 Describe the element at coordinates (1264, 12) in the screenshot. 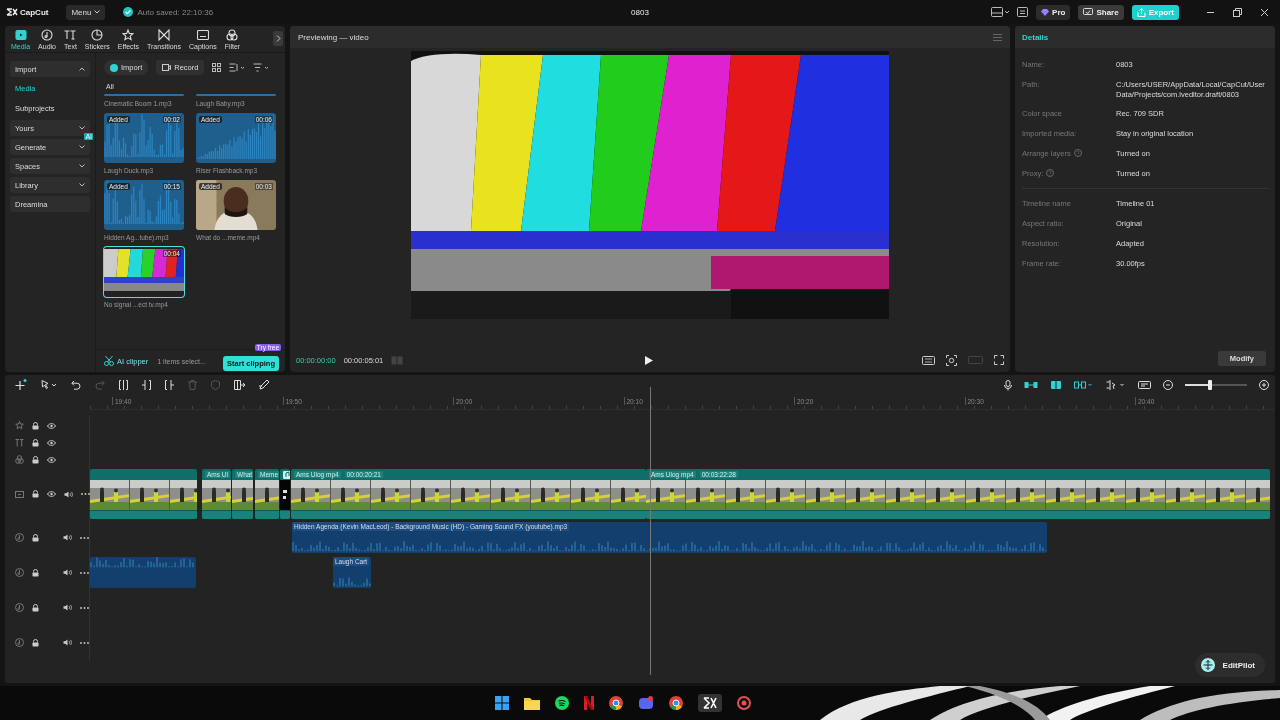

I see `close-icon` at that location.